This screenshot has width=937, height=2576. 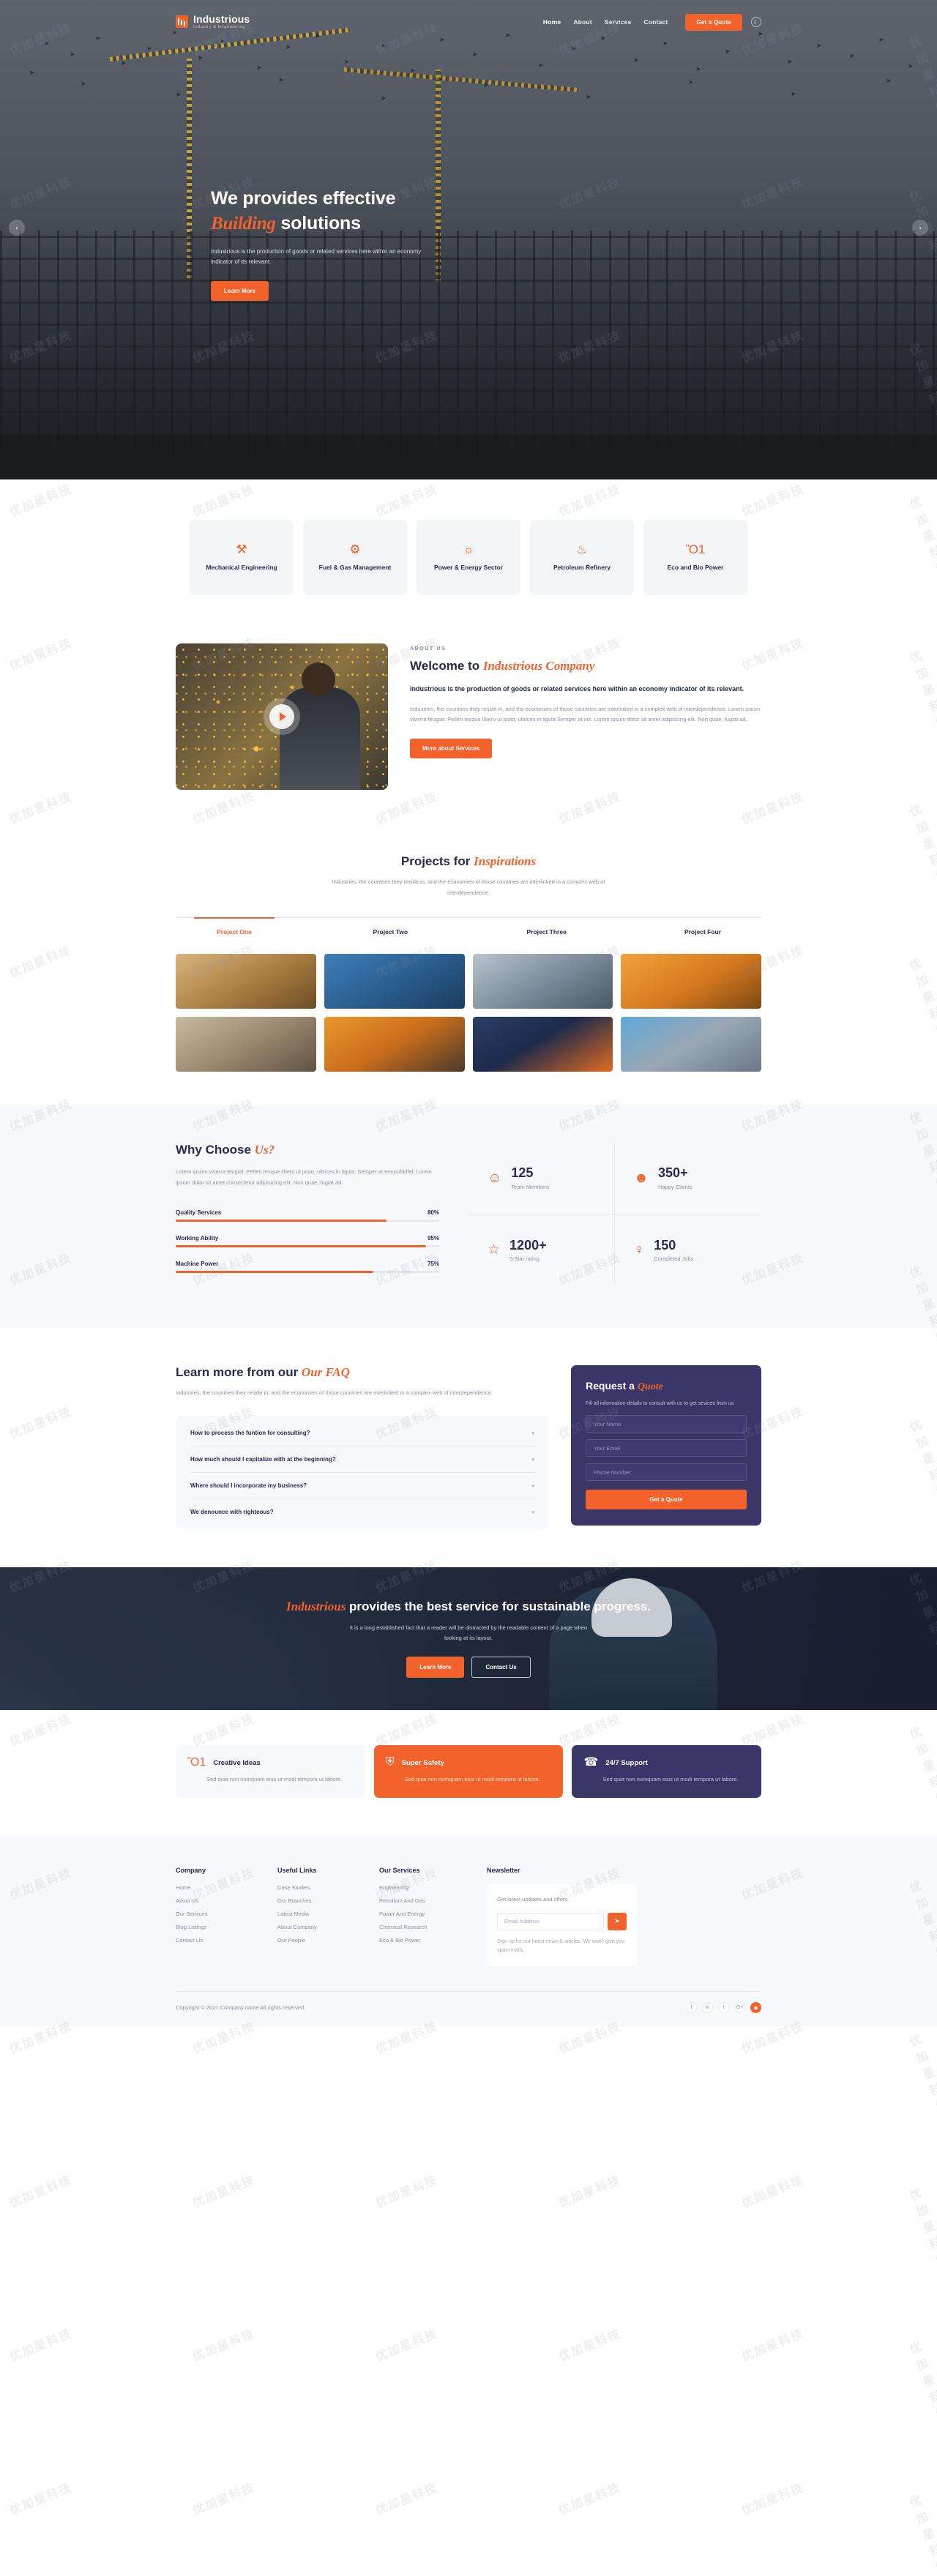 What do you see at coordinates (240, 291) in the screenshot?
I see `hero-learn-more-button: Learn More` at bounding box center [240, 291].